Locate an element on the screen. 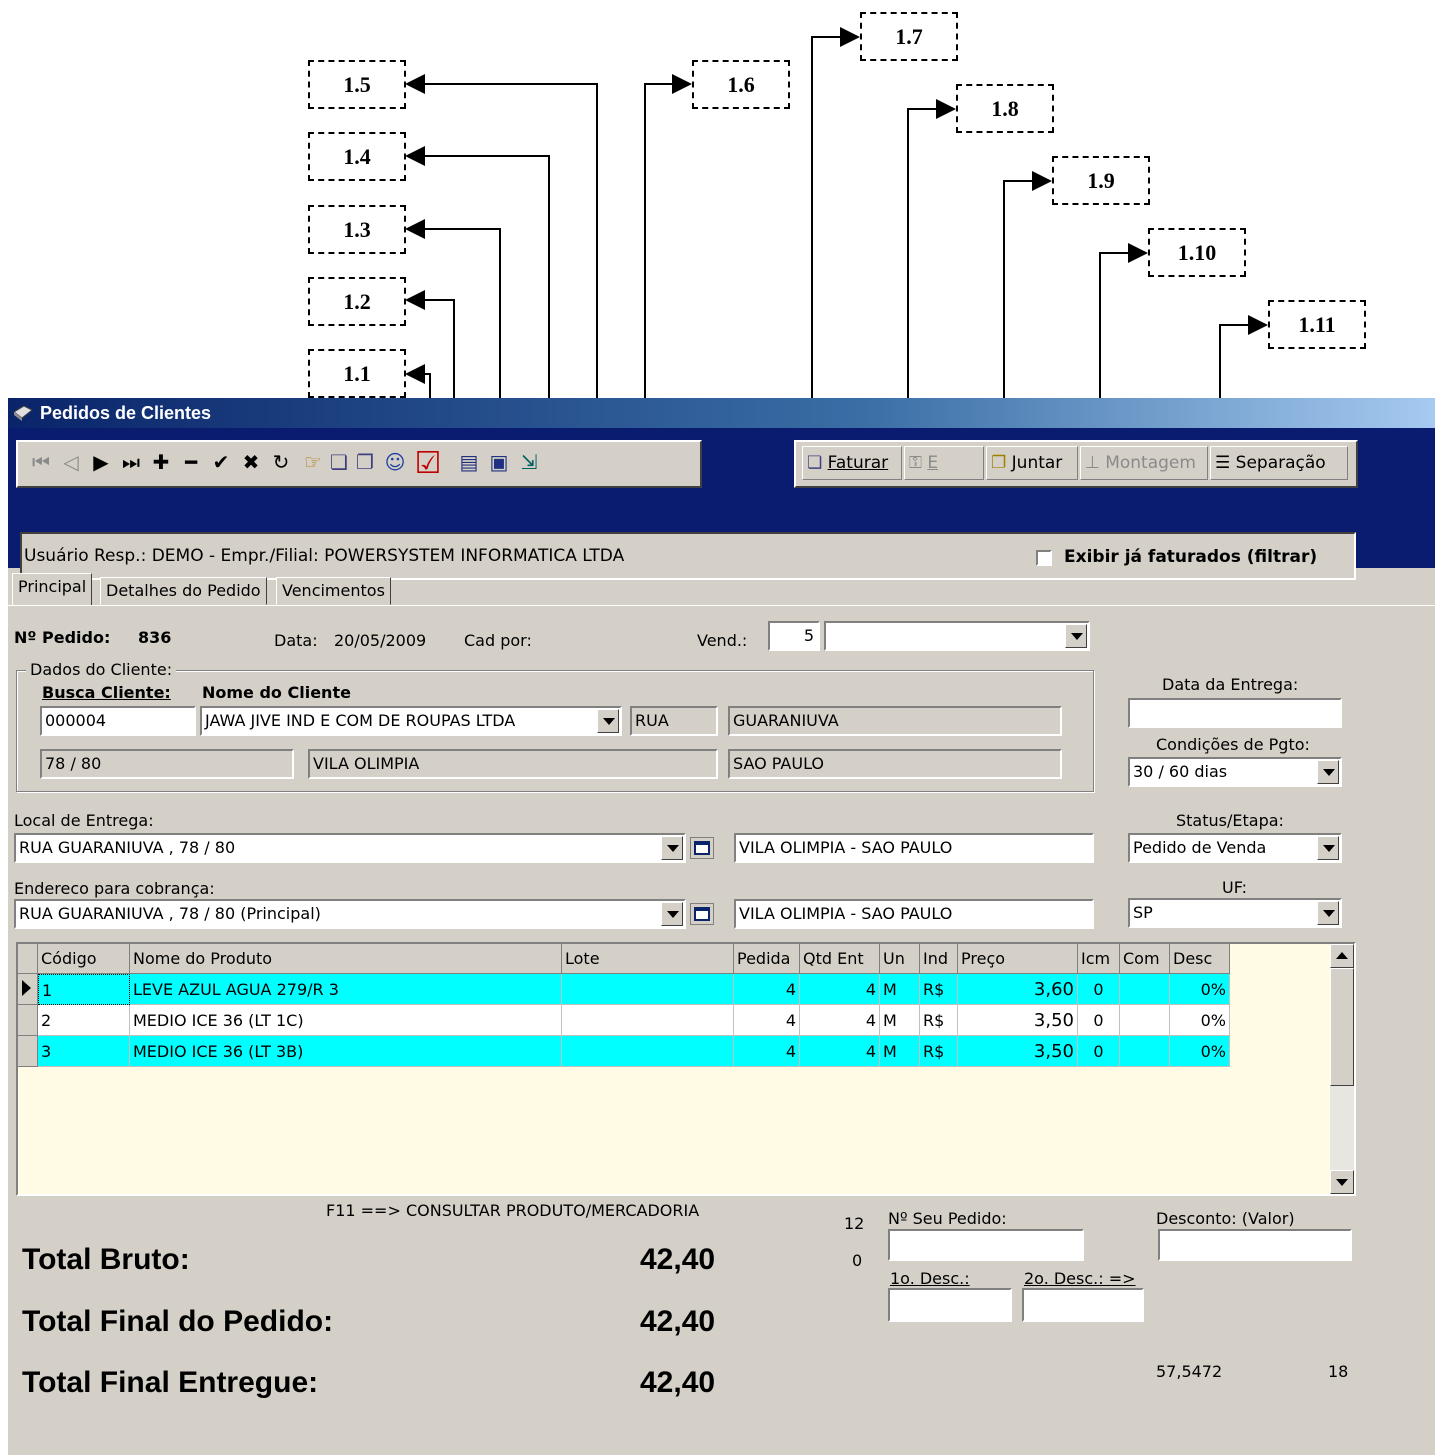 Image resolution: width=1435 pixels, height=1455 pixels. scroll-thumb is located at coordinates (1342, 1027).